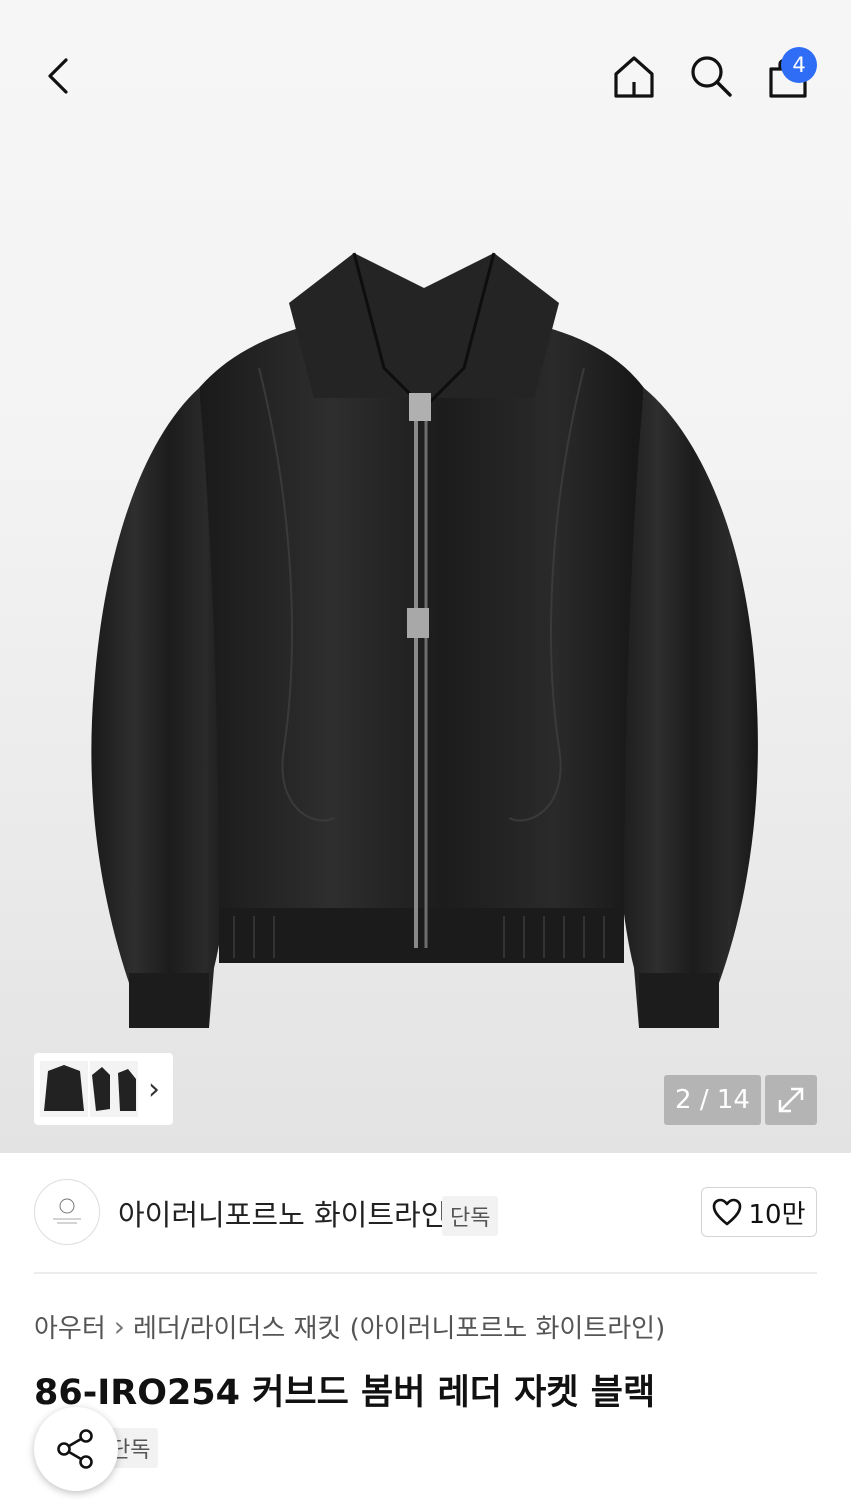  What do you see at coordinates (470, 1216) in the screenshot?
I see `exclusive-tag: 단독` at bounding box center [470, 1216].